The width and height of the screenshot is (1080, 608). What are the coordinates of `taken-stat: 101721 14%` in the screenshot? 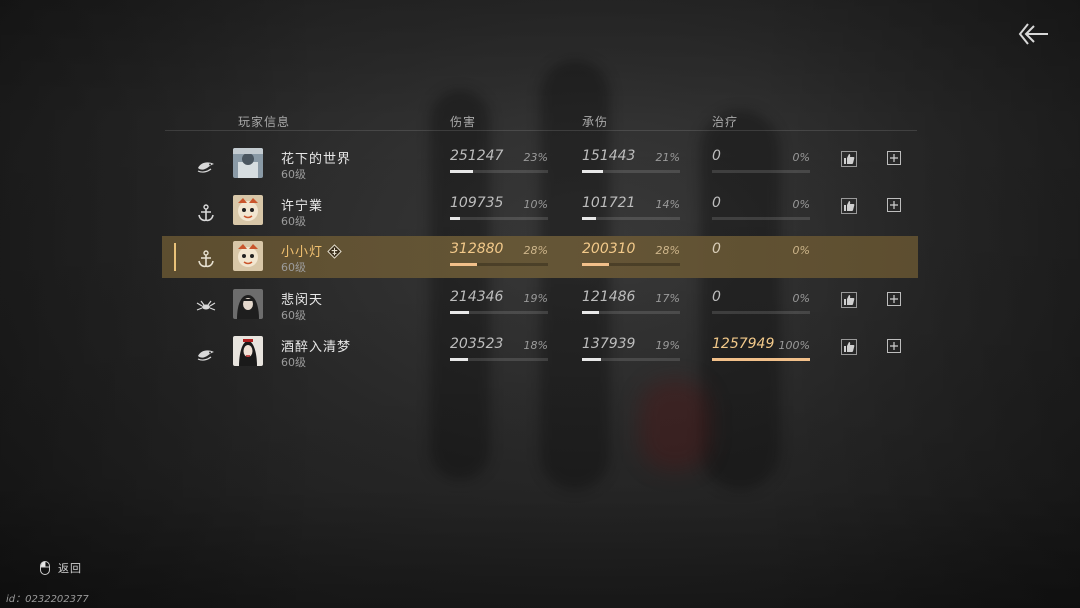 It's located at (631, 210).